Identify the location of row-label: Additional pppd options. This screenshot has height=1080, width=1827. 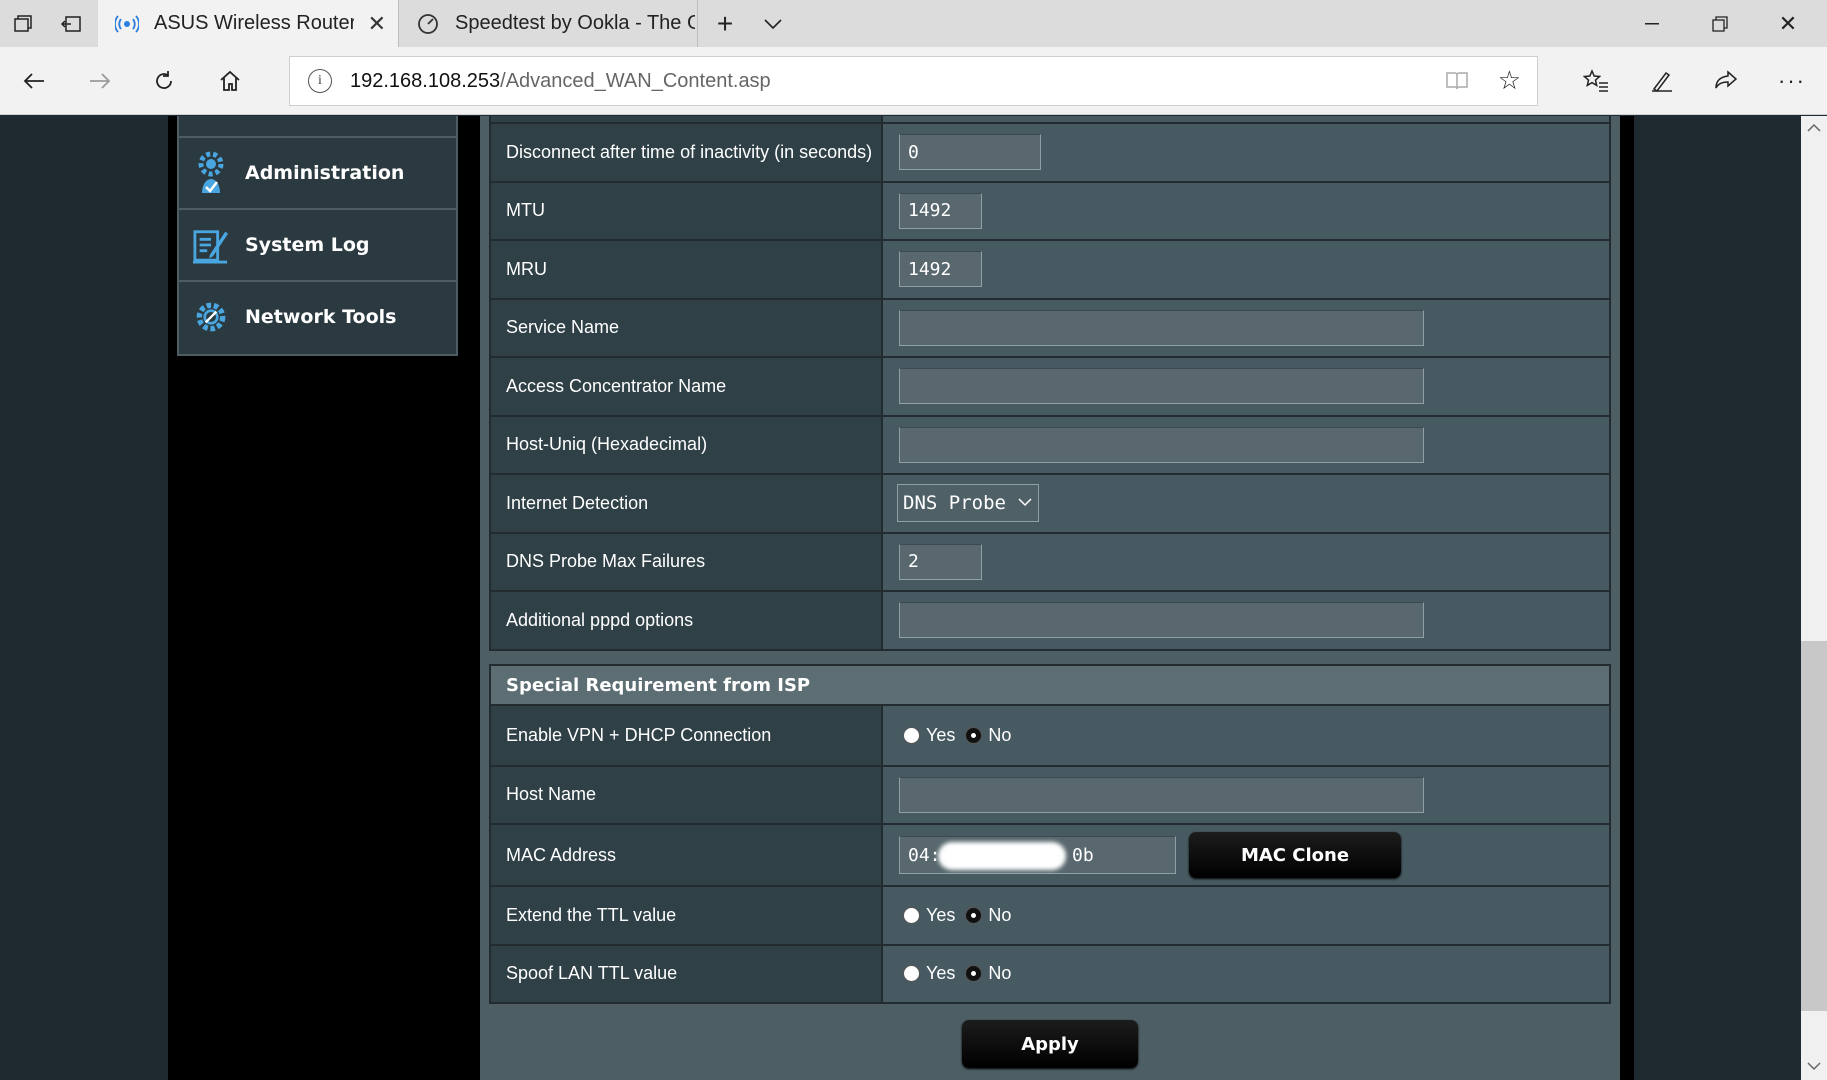
(687, 620).